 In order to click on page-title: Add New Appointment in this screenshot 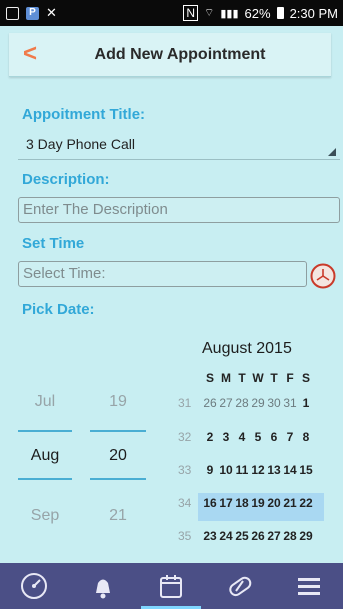, I will do `click(180, 54)`.